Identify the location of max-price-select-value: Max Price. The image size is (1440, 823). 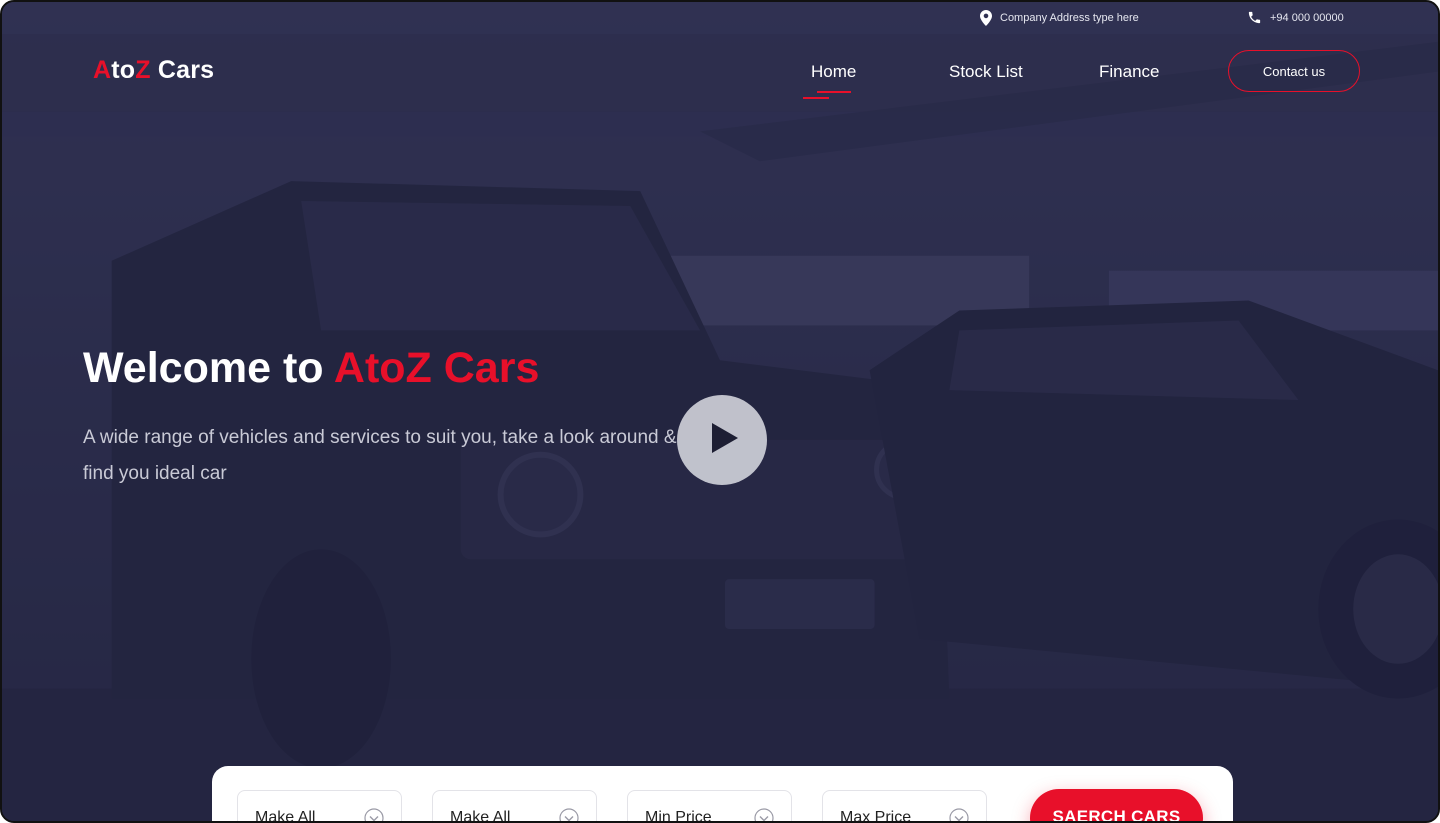
(876, 816).